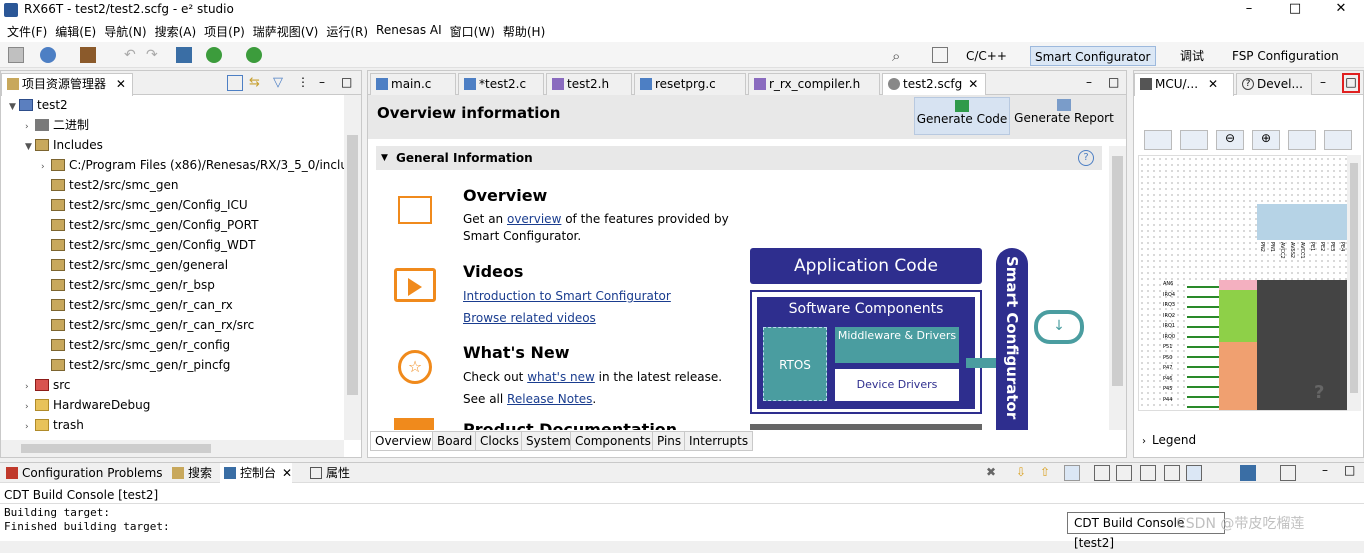  What do you see at coordinates (254, 55) in the screenshot?
I see `run-icon` at bounding box center [254, 55].